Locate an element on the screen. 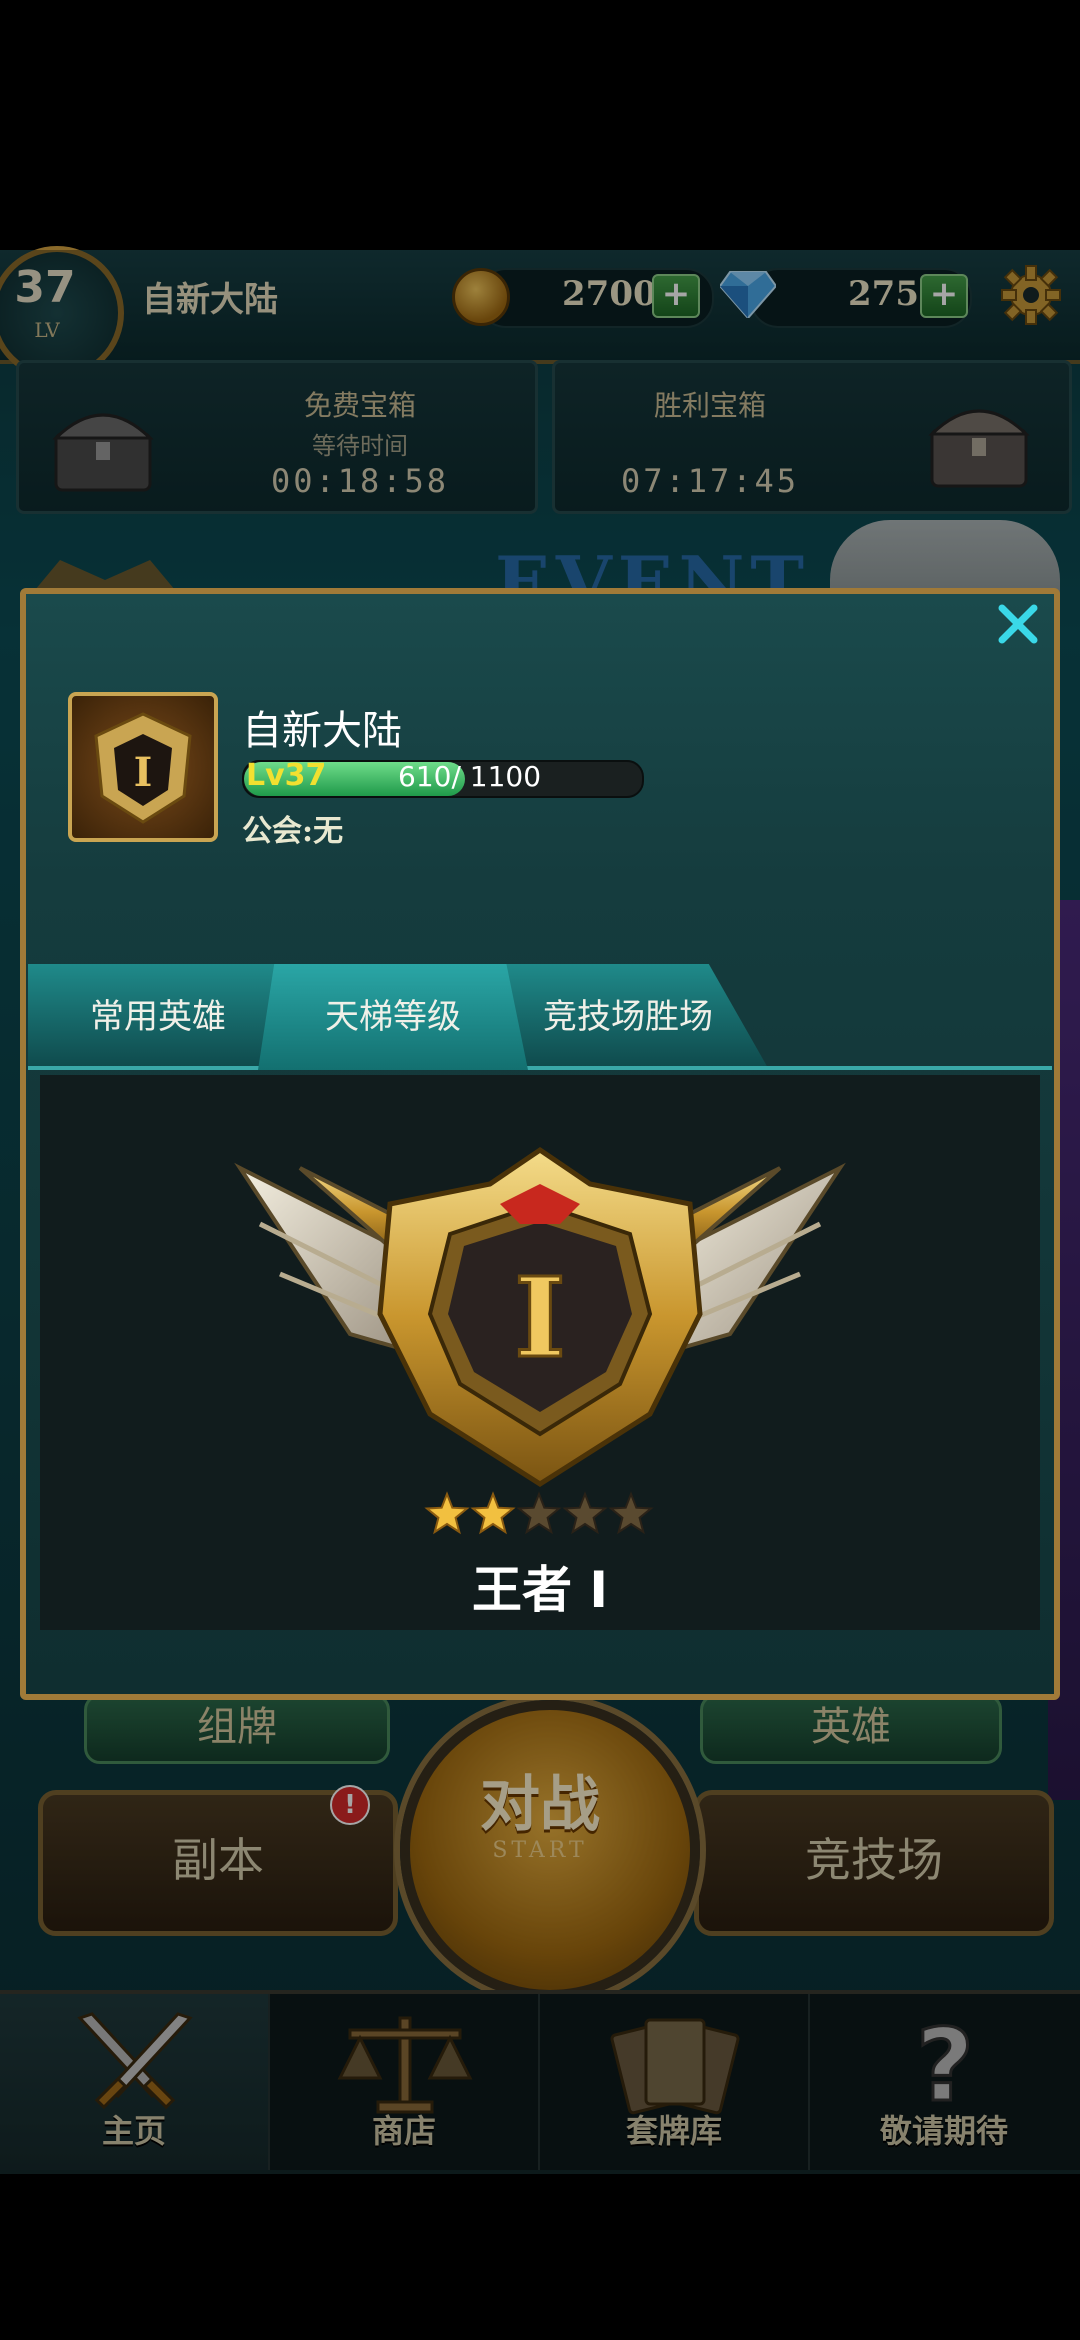 The image size is (1080, 2340). xp-text: 610/ 1100 is located at coordinates (470, 776).